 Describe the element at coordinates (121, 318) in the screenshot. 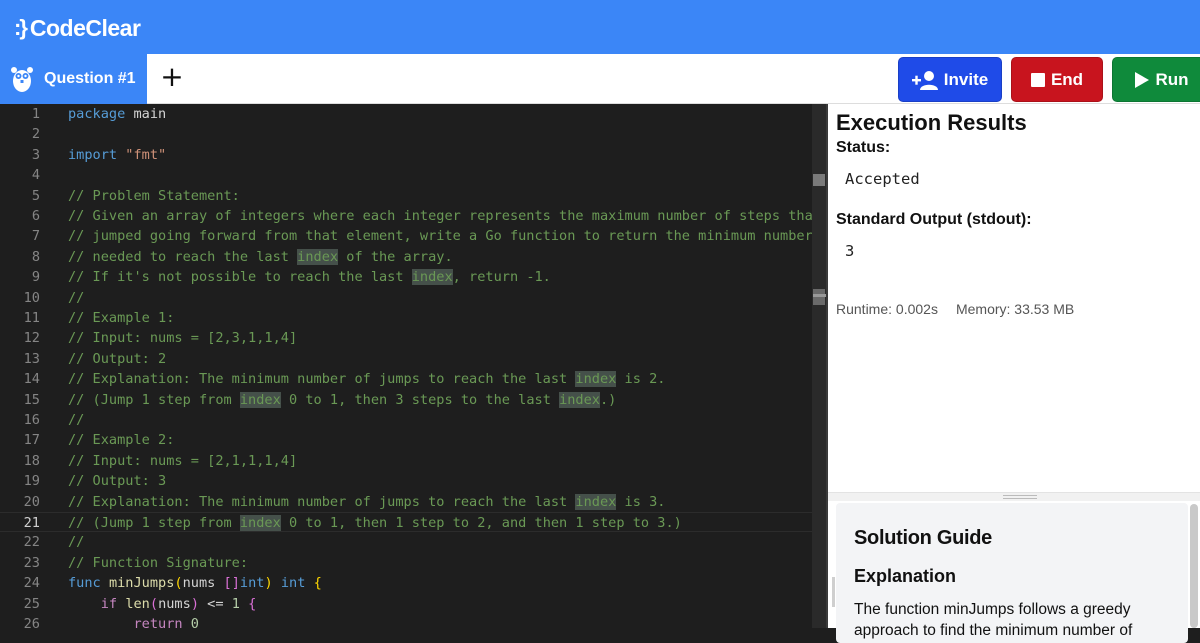

I see `code-token: // Example 1:` at that location.